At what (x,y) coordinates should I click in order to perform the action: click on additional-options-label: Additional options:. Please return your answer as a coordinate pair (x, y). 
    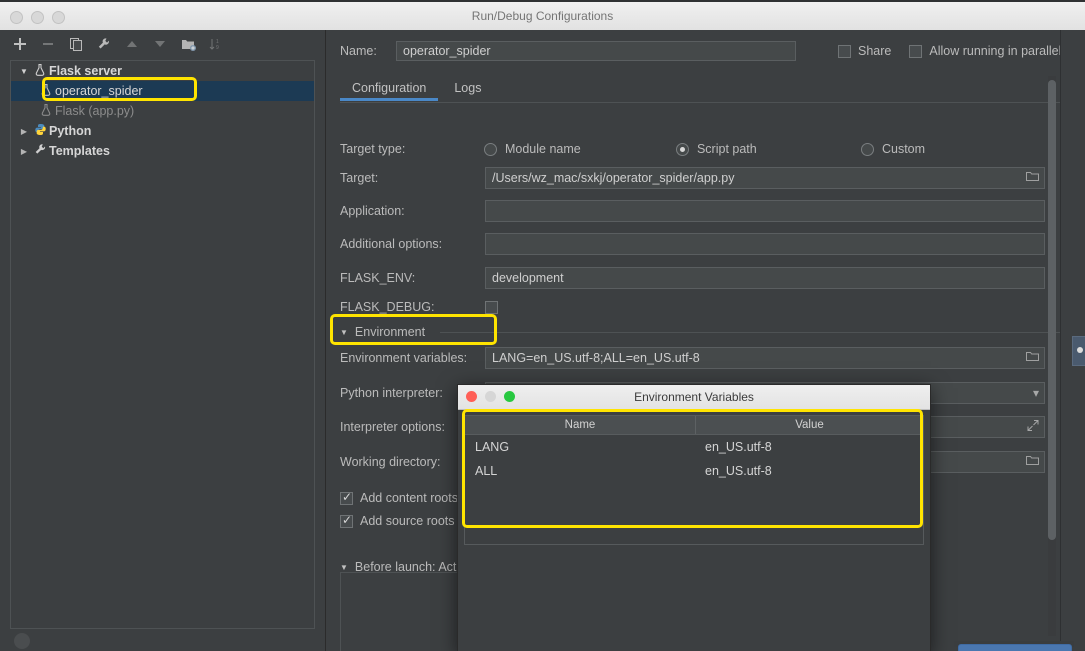
    Looking at the image, I should click on (391, 244).